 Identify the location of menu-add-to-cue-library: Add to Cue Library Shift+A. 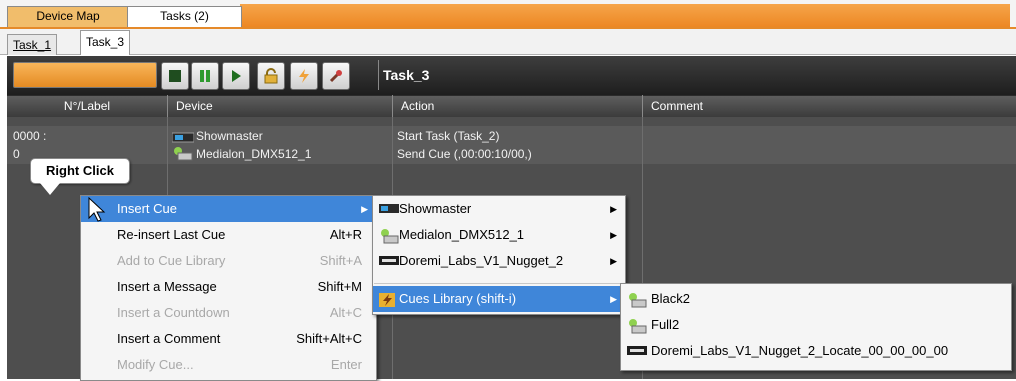
(228, 261).